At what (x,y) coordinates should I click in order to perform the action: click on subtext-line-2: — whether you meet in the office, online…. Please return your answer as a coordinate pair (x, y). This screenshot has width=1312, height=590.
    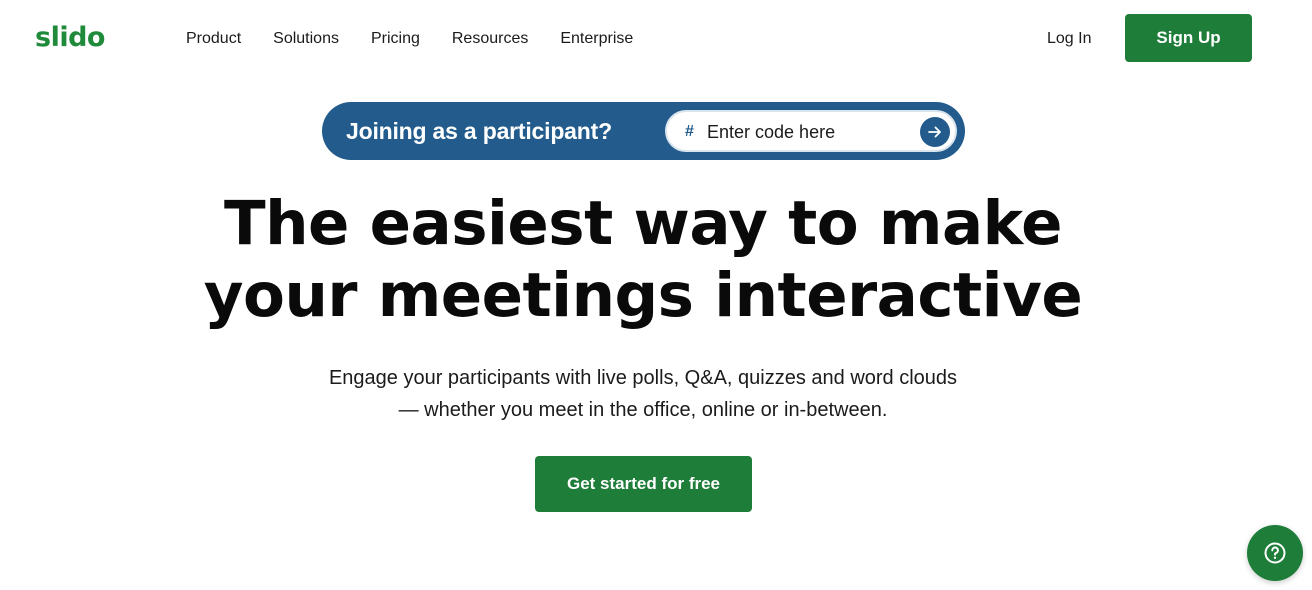
    Looking at the image, I should click on (643, 410).